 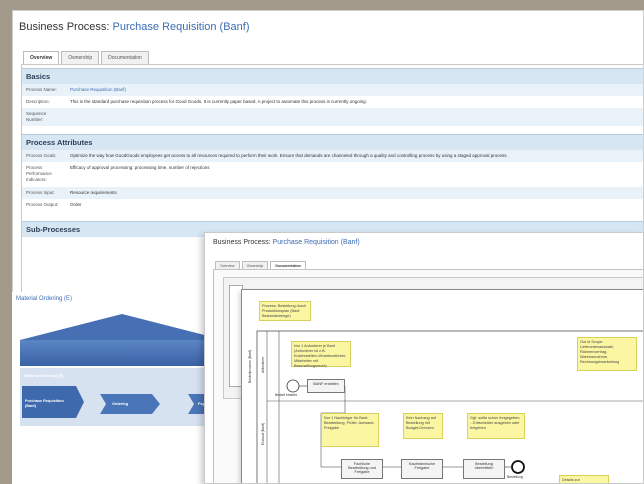 What do you see at coordinates (332, 142) in the screenshot?
I see `process-attributes-header: Process Attributes` at bounding box center [332, 142].